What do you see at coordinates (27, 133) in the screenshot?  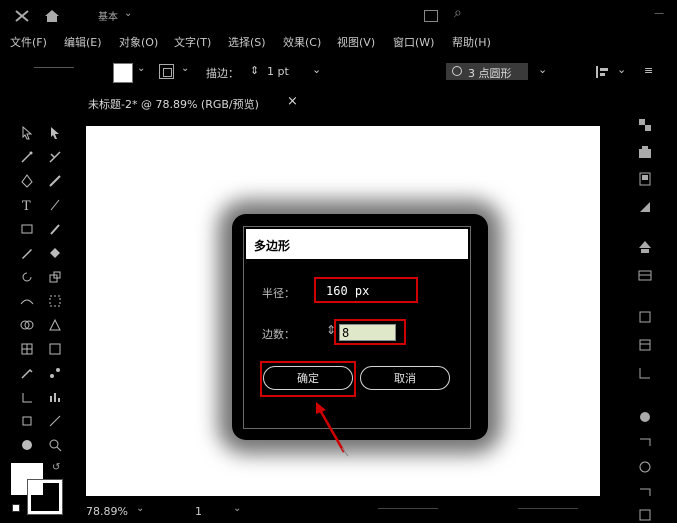 I see `selection-tool-icon` at bounding box center [27, 133].